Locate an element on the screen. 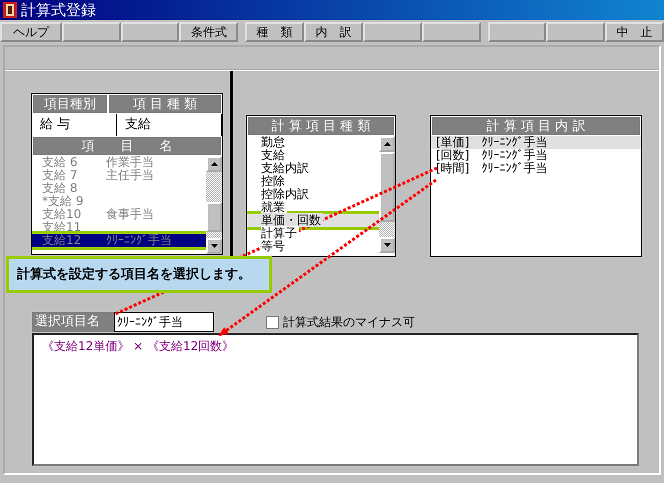  toolbar-button: 条件式 is located at coordinates (208, 32).